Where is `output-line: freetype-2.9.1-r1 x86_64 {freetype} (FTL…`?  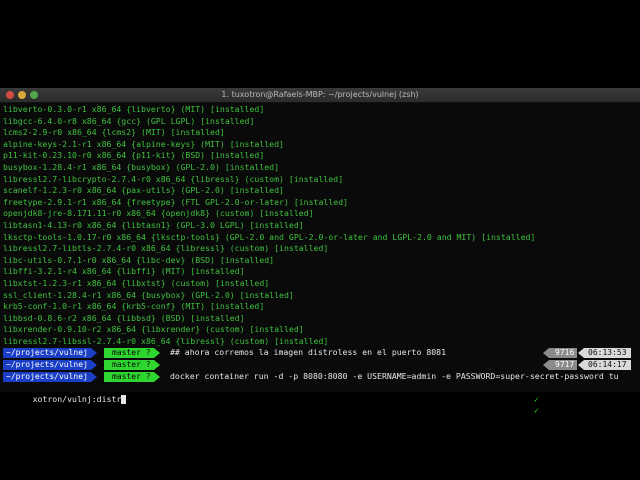
output-line: freetype-2.9.1-r1 x86_64 {freetype} (FTL… is located at coordinates (176, 201).